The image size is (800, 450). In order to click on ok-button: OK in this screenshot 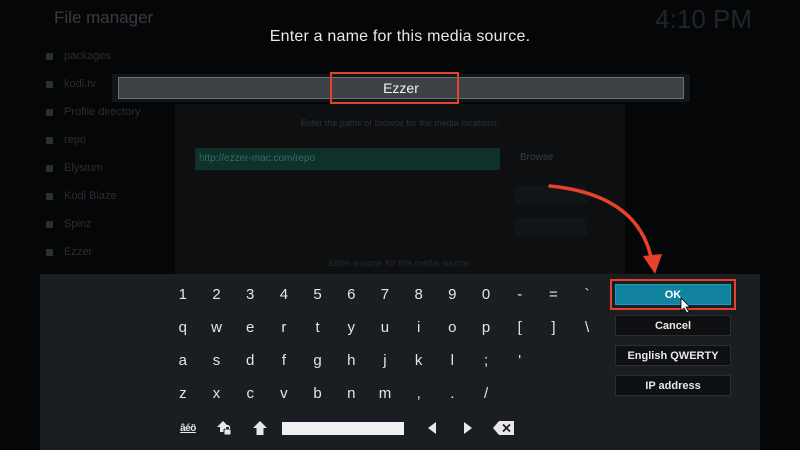, I will do `click(673, 294)`.